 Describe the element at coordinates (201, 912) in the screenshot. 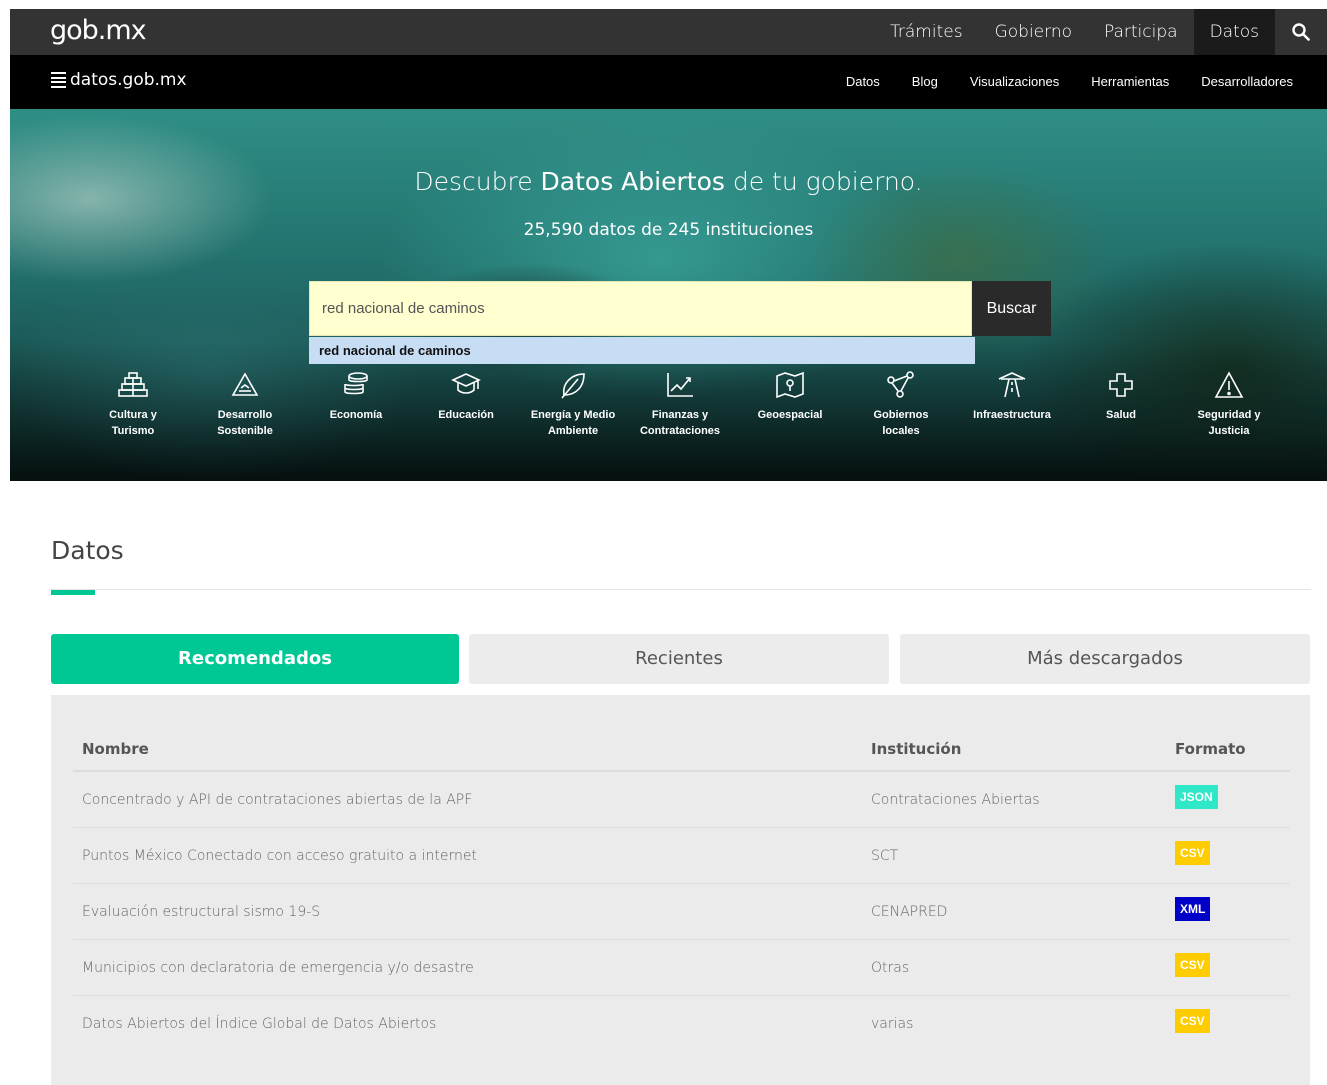

I see `dataset-name: Evaluación estructural sismo 19-S` at that location.